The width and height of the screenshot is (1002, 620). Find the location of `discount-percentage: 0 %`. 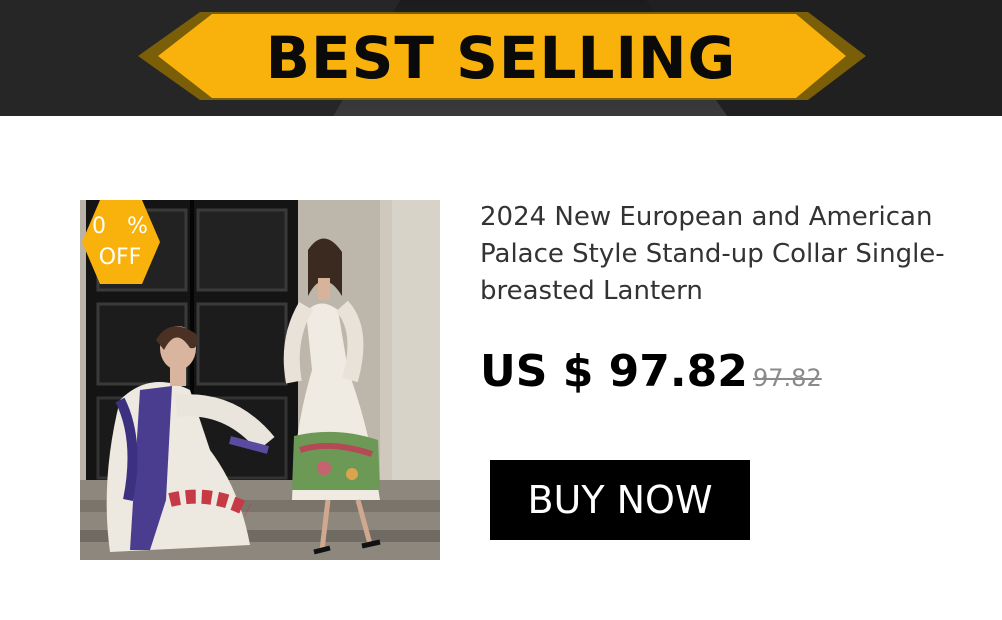

discount-percentage: 0 % is located at coordinates (120, 226).